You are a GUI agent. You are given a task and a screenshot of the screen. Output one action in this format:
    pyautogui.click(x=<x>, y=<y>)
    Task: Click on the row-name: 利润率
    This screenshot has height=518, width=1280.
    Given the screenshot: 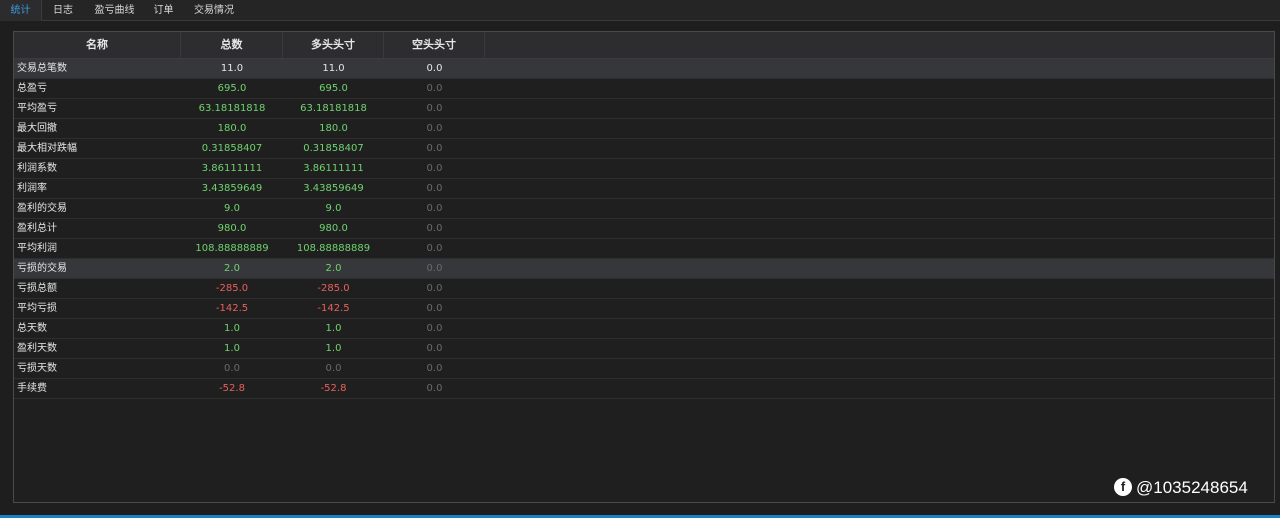 What is the action you would take?
    pyautogui.click(x=32, y=188)
    